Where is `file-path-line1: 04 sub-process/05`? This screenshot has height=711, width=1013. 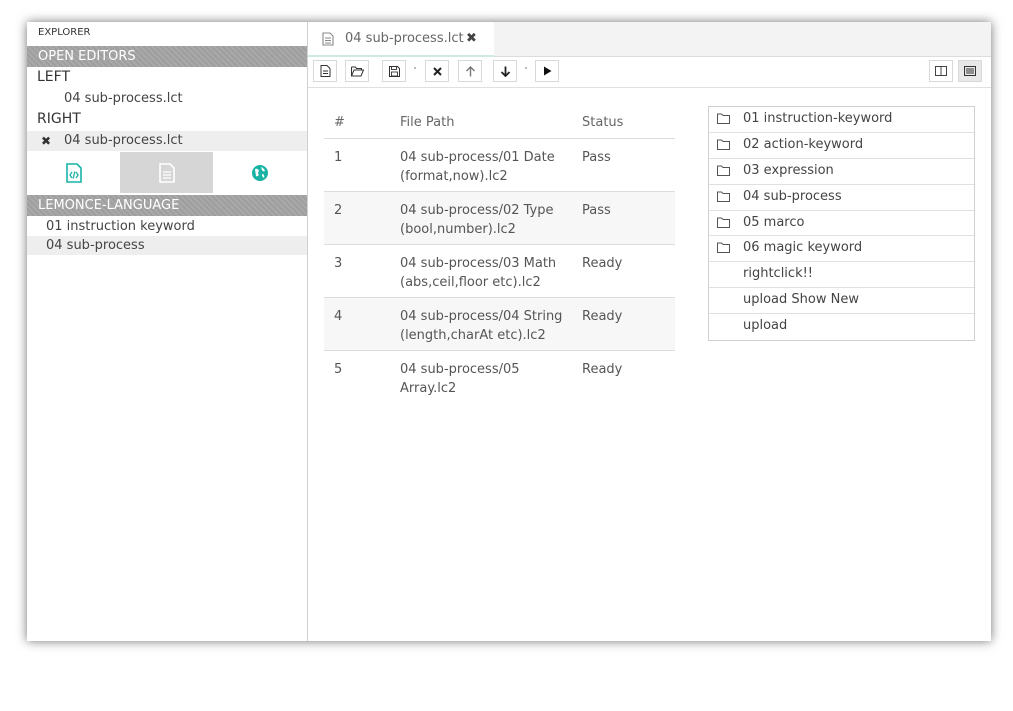 file-path-line1: 04 sub-process/05 is located at coordinates (460, 369).